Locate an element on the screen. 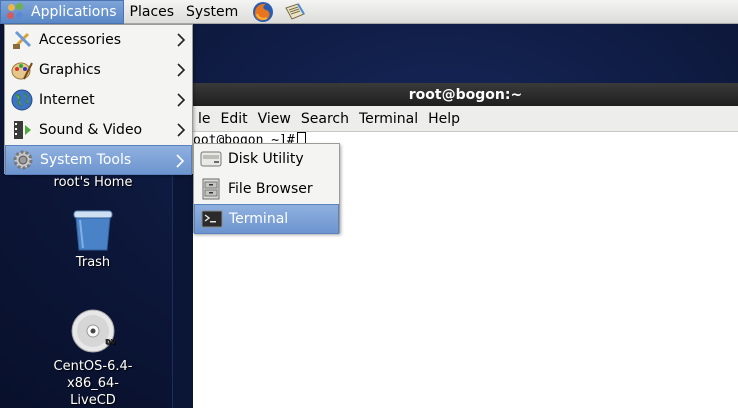 The image size is (738, 408). applications-foot-icon is located at coordinates (16, 11).